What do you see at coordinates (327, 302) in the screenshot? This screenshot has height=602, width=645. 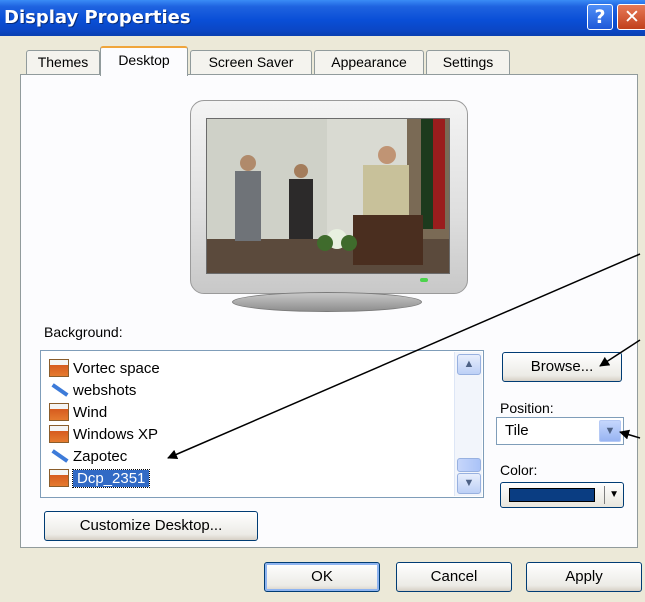 I see `monitor-stand` at bounding box center [327, 302].